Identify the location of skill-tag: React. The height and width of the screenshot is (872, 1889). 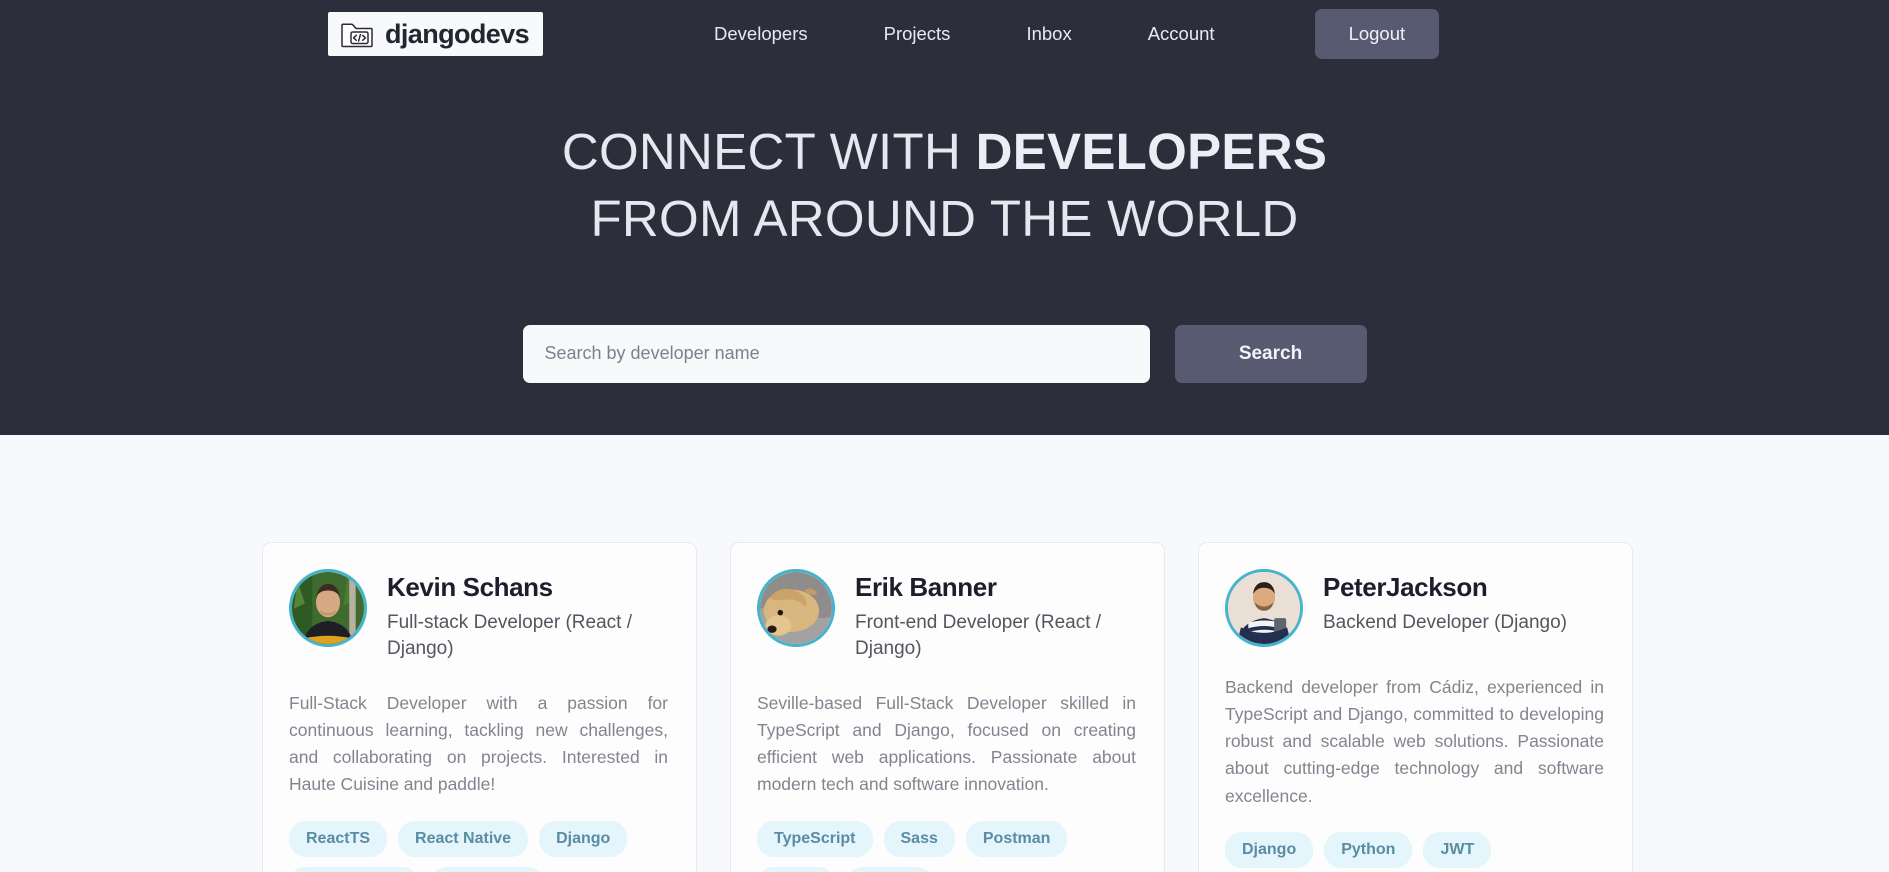
(796, 869).